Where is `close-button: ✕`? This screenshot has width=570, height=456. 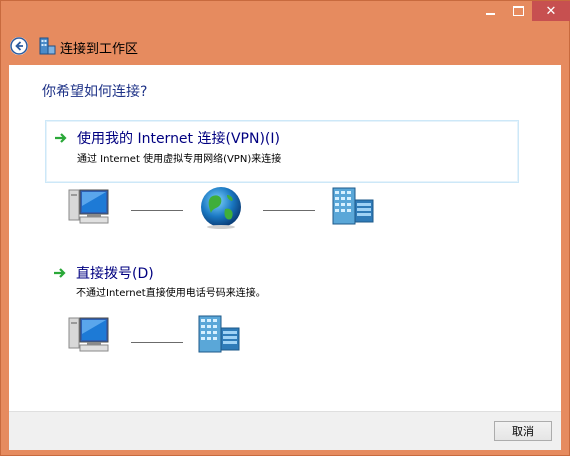
close-button: ✕ is located at coordinates (551, 11).